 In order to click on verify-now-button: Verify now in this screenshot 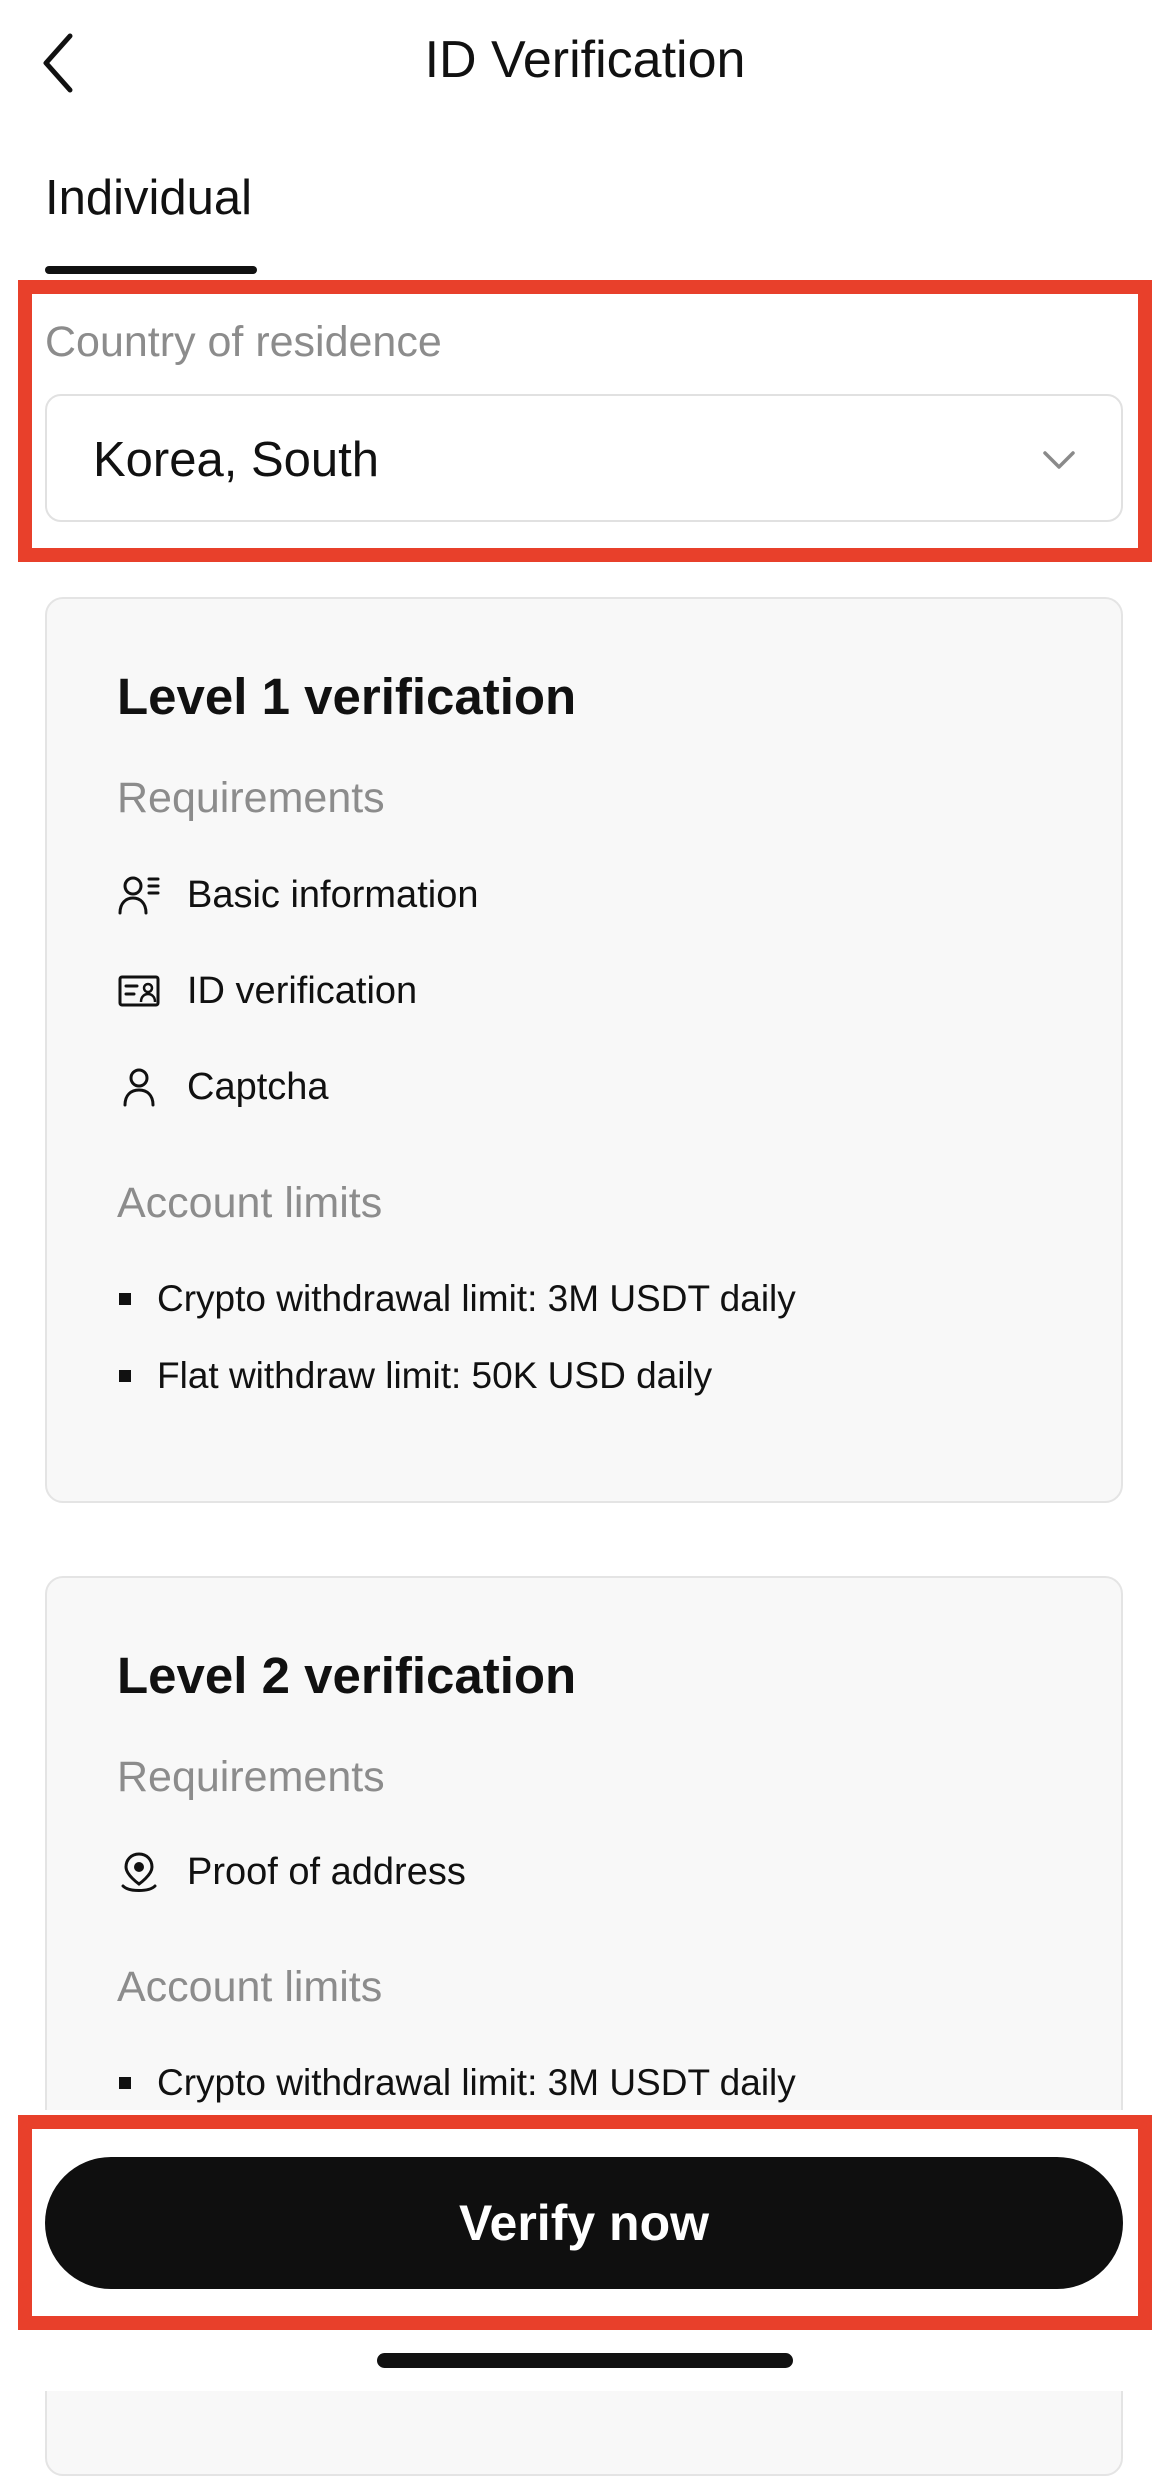, I will do `click(584, 2223)`.